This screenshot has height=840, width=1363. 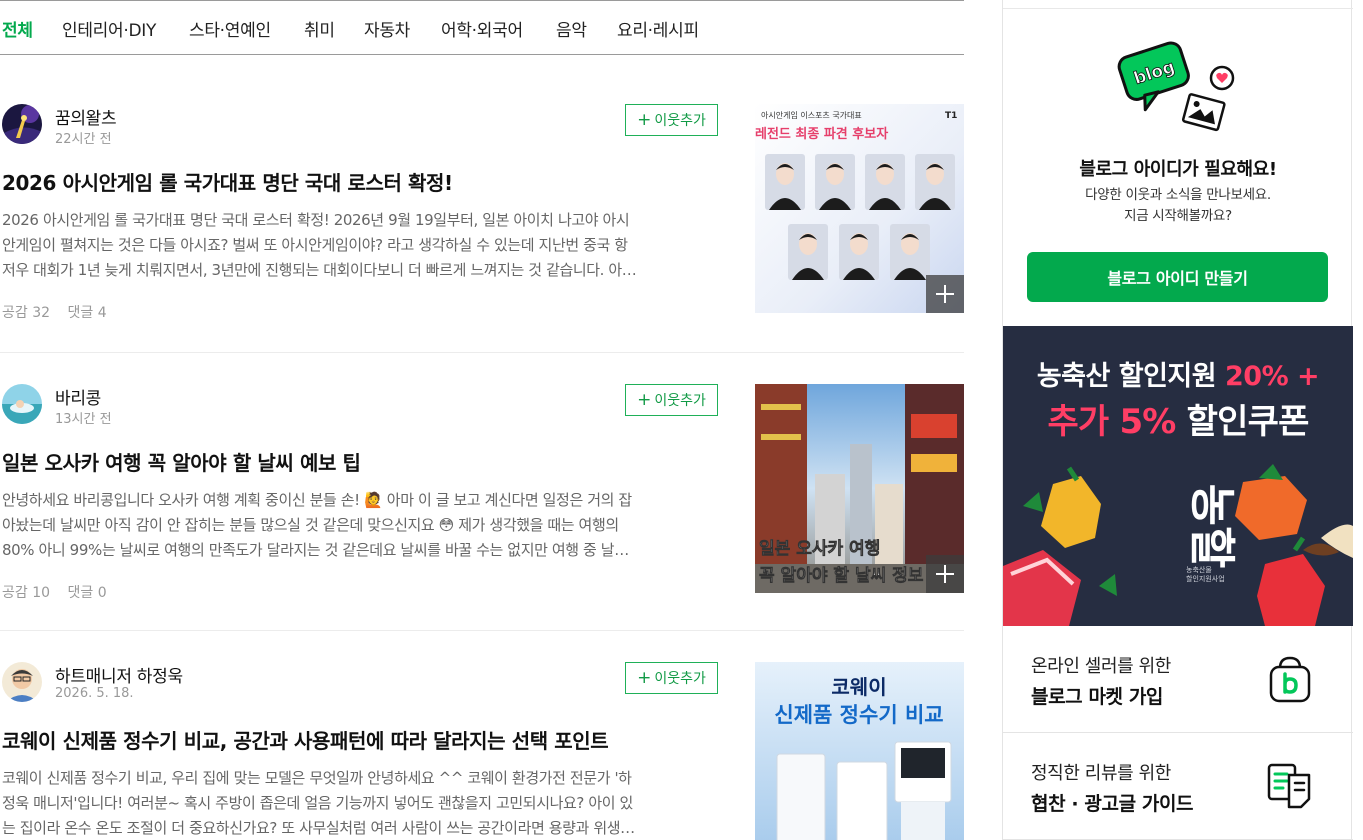 I want to click on blog-id-description: 다양한 이웃과 소식을 만나보세요. 지금 시작해볼까요?, so click(x=1178, y=206).